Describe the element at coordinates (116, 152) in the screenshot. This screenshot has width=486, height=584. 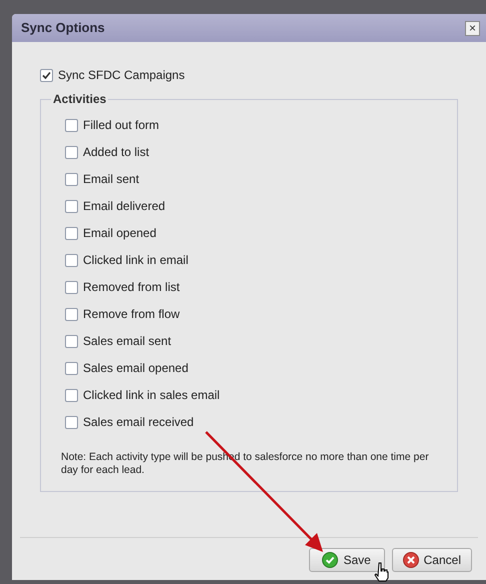
I see `checkbox-label: Added to list` at that location.